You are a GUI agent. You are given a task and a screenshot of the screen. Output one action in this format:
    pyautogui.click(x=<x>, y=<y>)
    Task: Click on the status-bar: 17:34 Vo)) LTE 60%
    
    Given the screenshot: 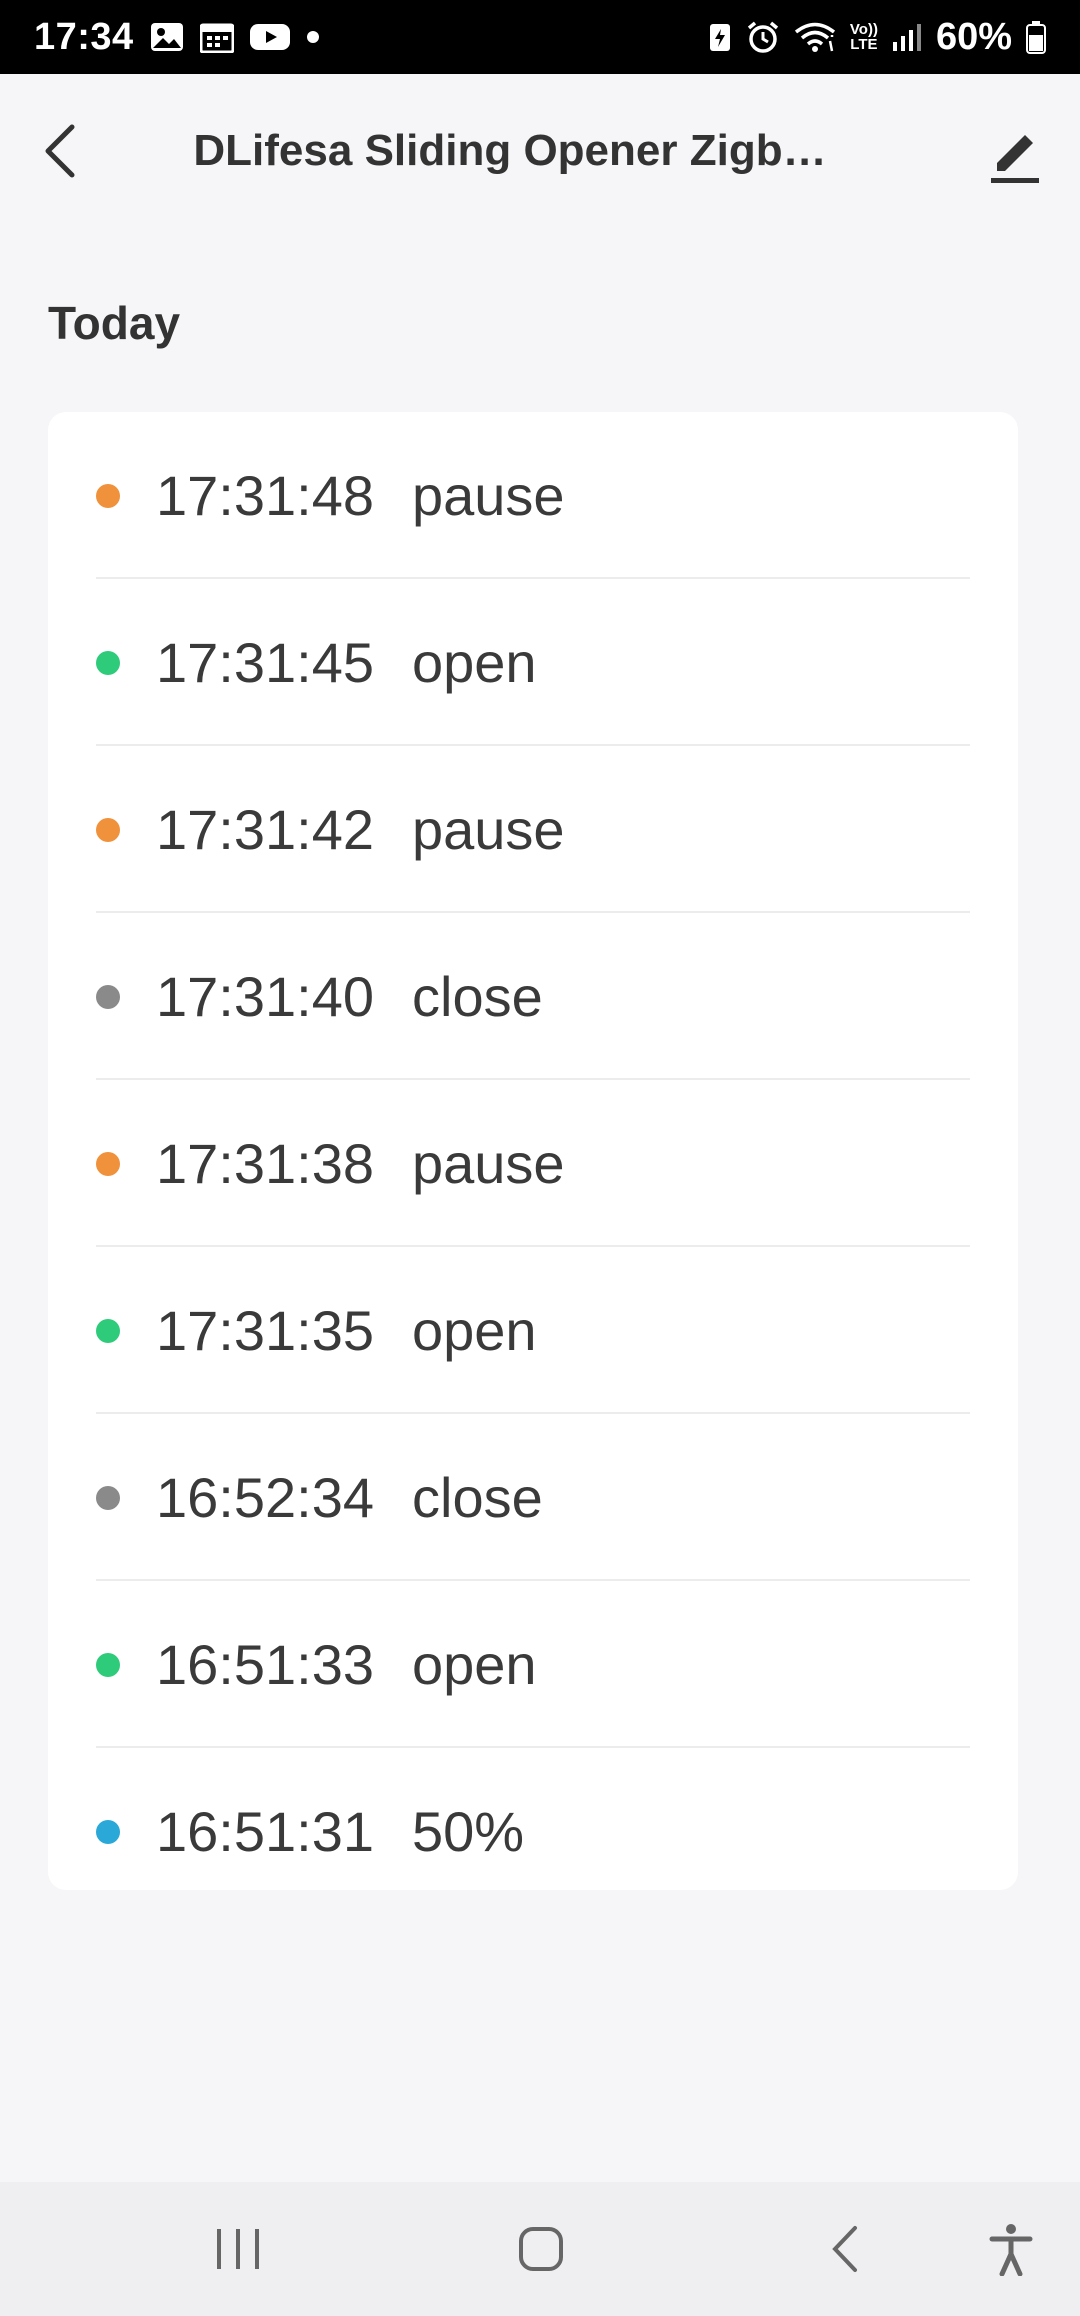 What is the action you would take?
    pyautogui.click(x=540, y=37)
    